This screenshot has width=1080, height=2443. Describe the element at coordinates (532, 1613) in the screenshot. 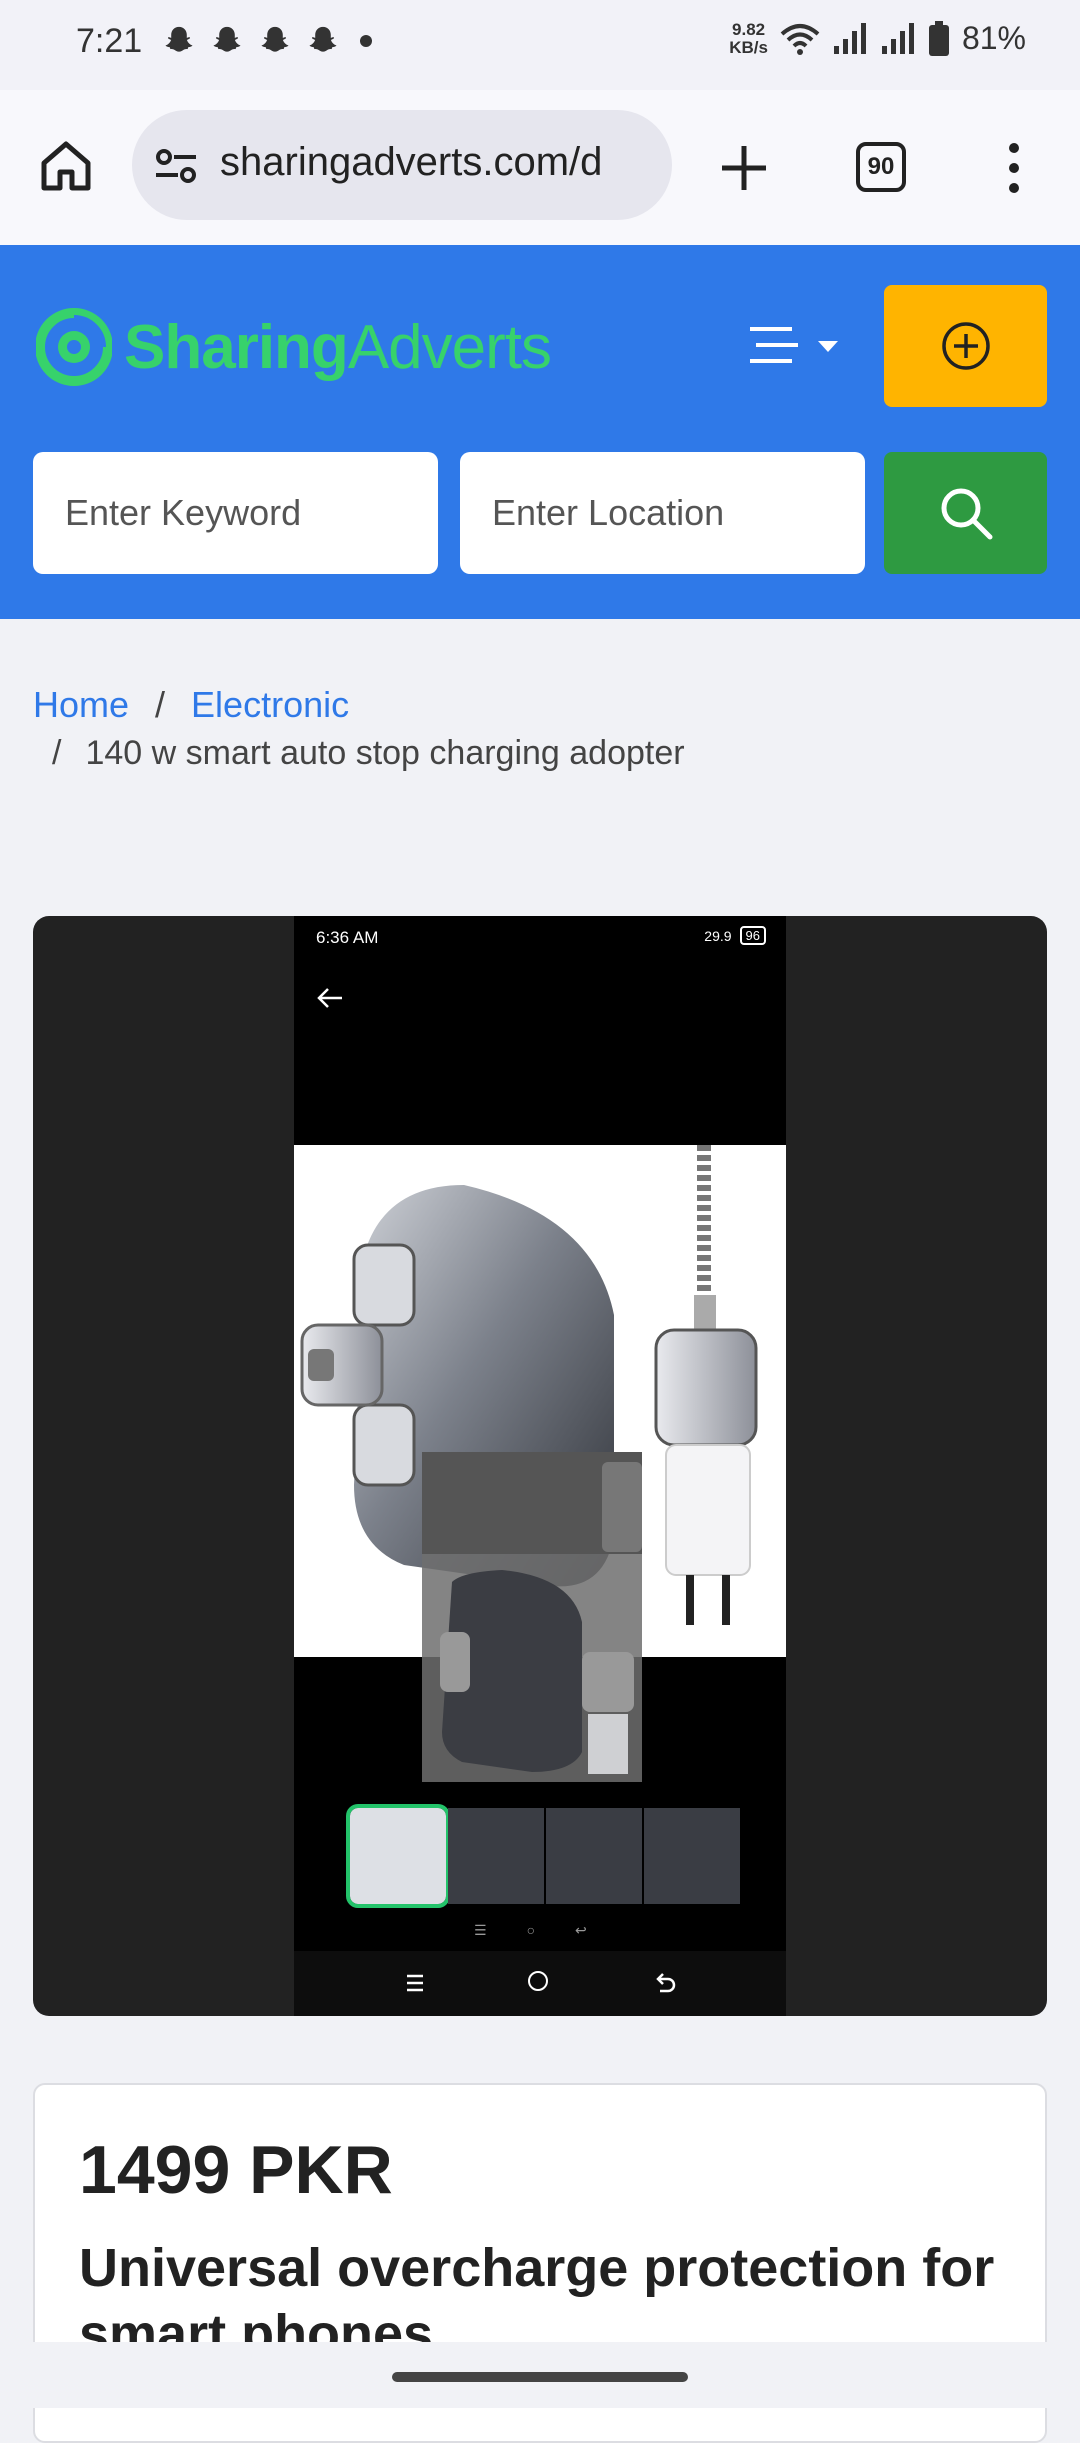

I see `nested-charger-illustration` at that location.